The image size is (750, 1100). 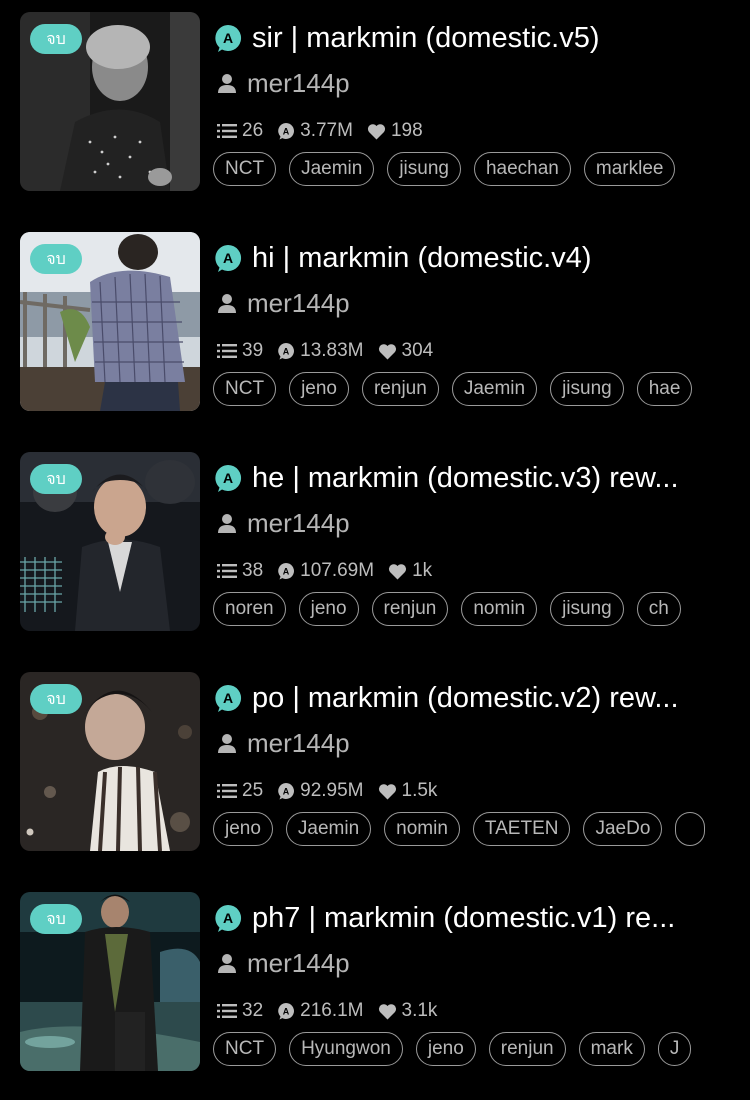 What do you see at coordinates (658, 609) in the screenshot?
I see `tag: ch` at bounding box center [658, 609].